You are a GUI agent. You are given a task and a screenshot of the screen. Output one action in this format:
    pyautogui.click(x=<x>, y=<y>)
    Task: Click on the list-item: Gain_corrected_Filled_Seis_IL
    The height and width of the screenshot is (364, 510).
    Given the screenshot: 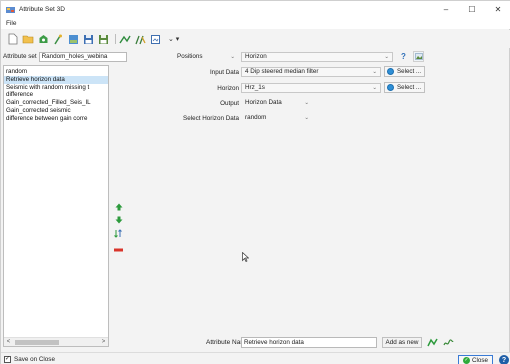 What is the action you would take?
    pyautogui.click(x=56, y=103)
    